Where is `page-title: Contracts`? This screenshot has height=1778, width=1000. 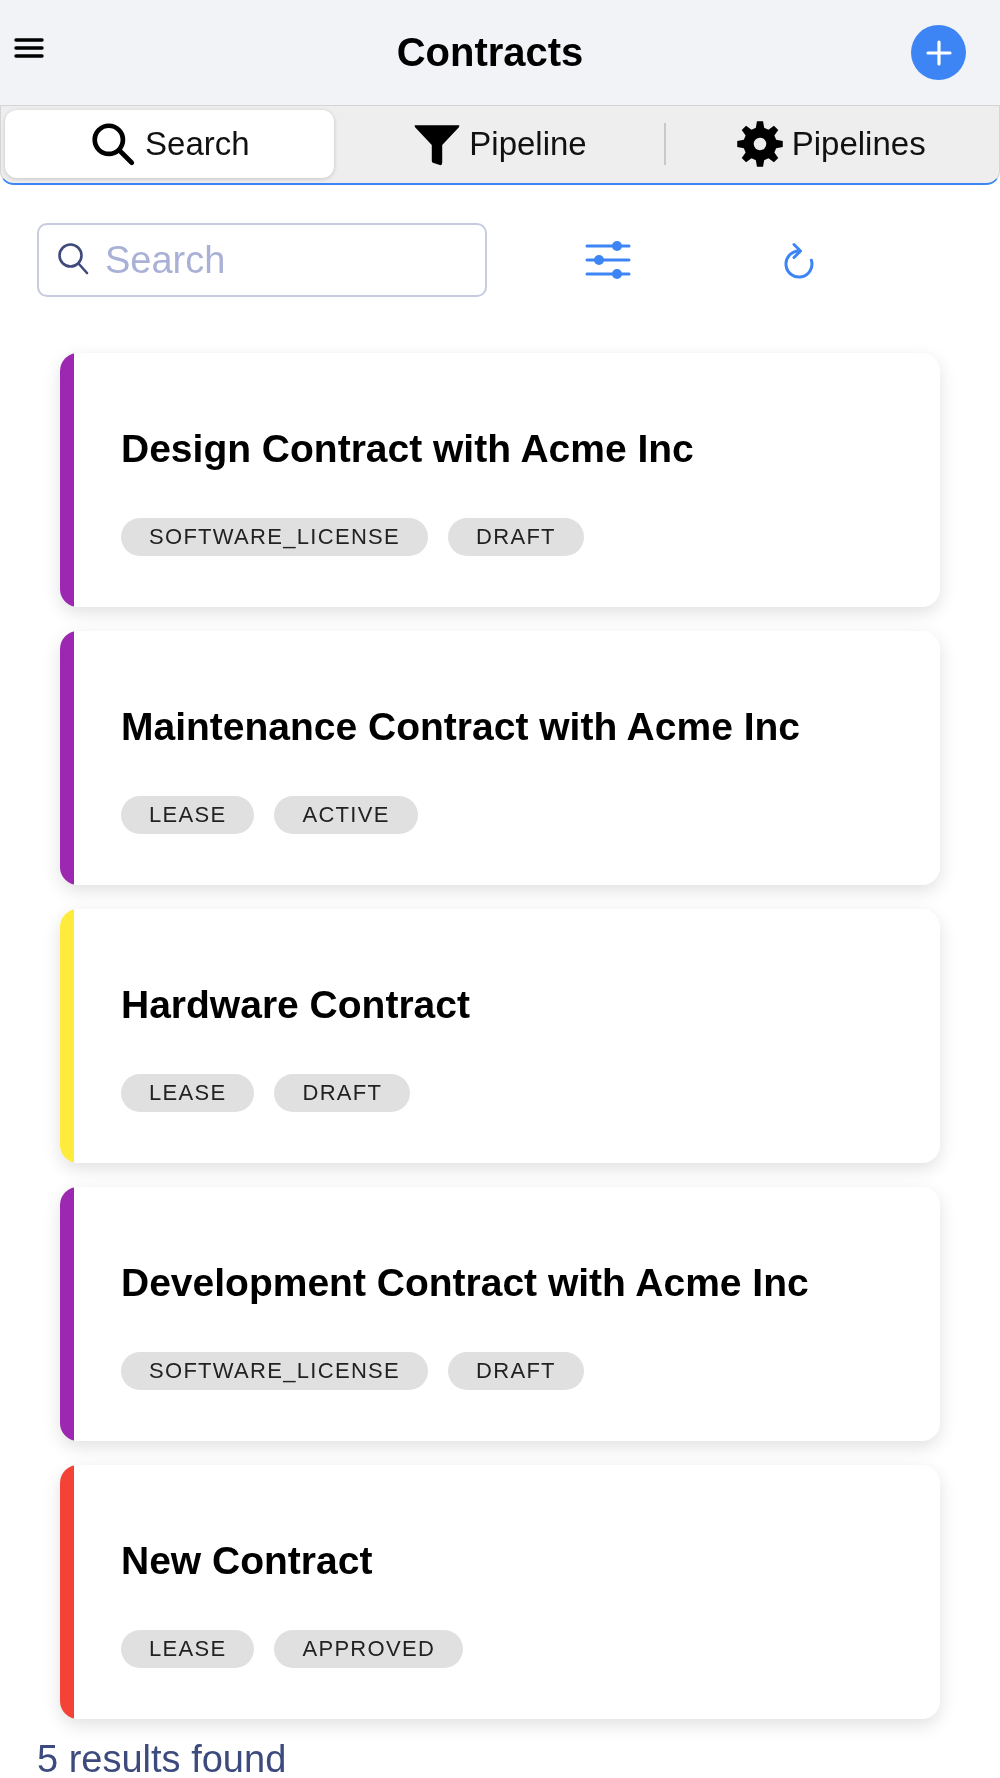 page-title: Contracts is located at coordinates (490, 52).